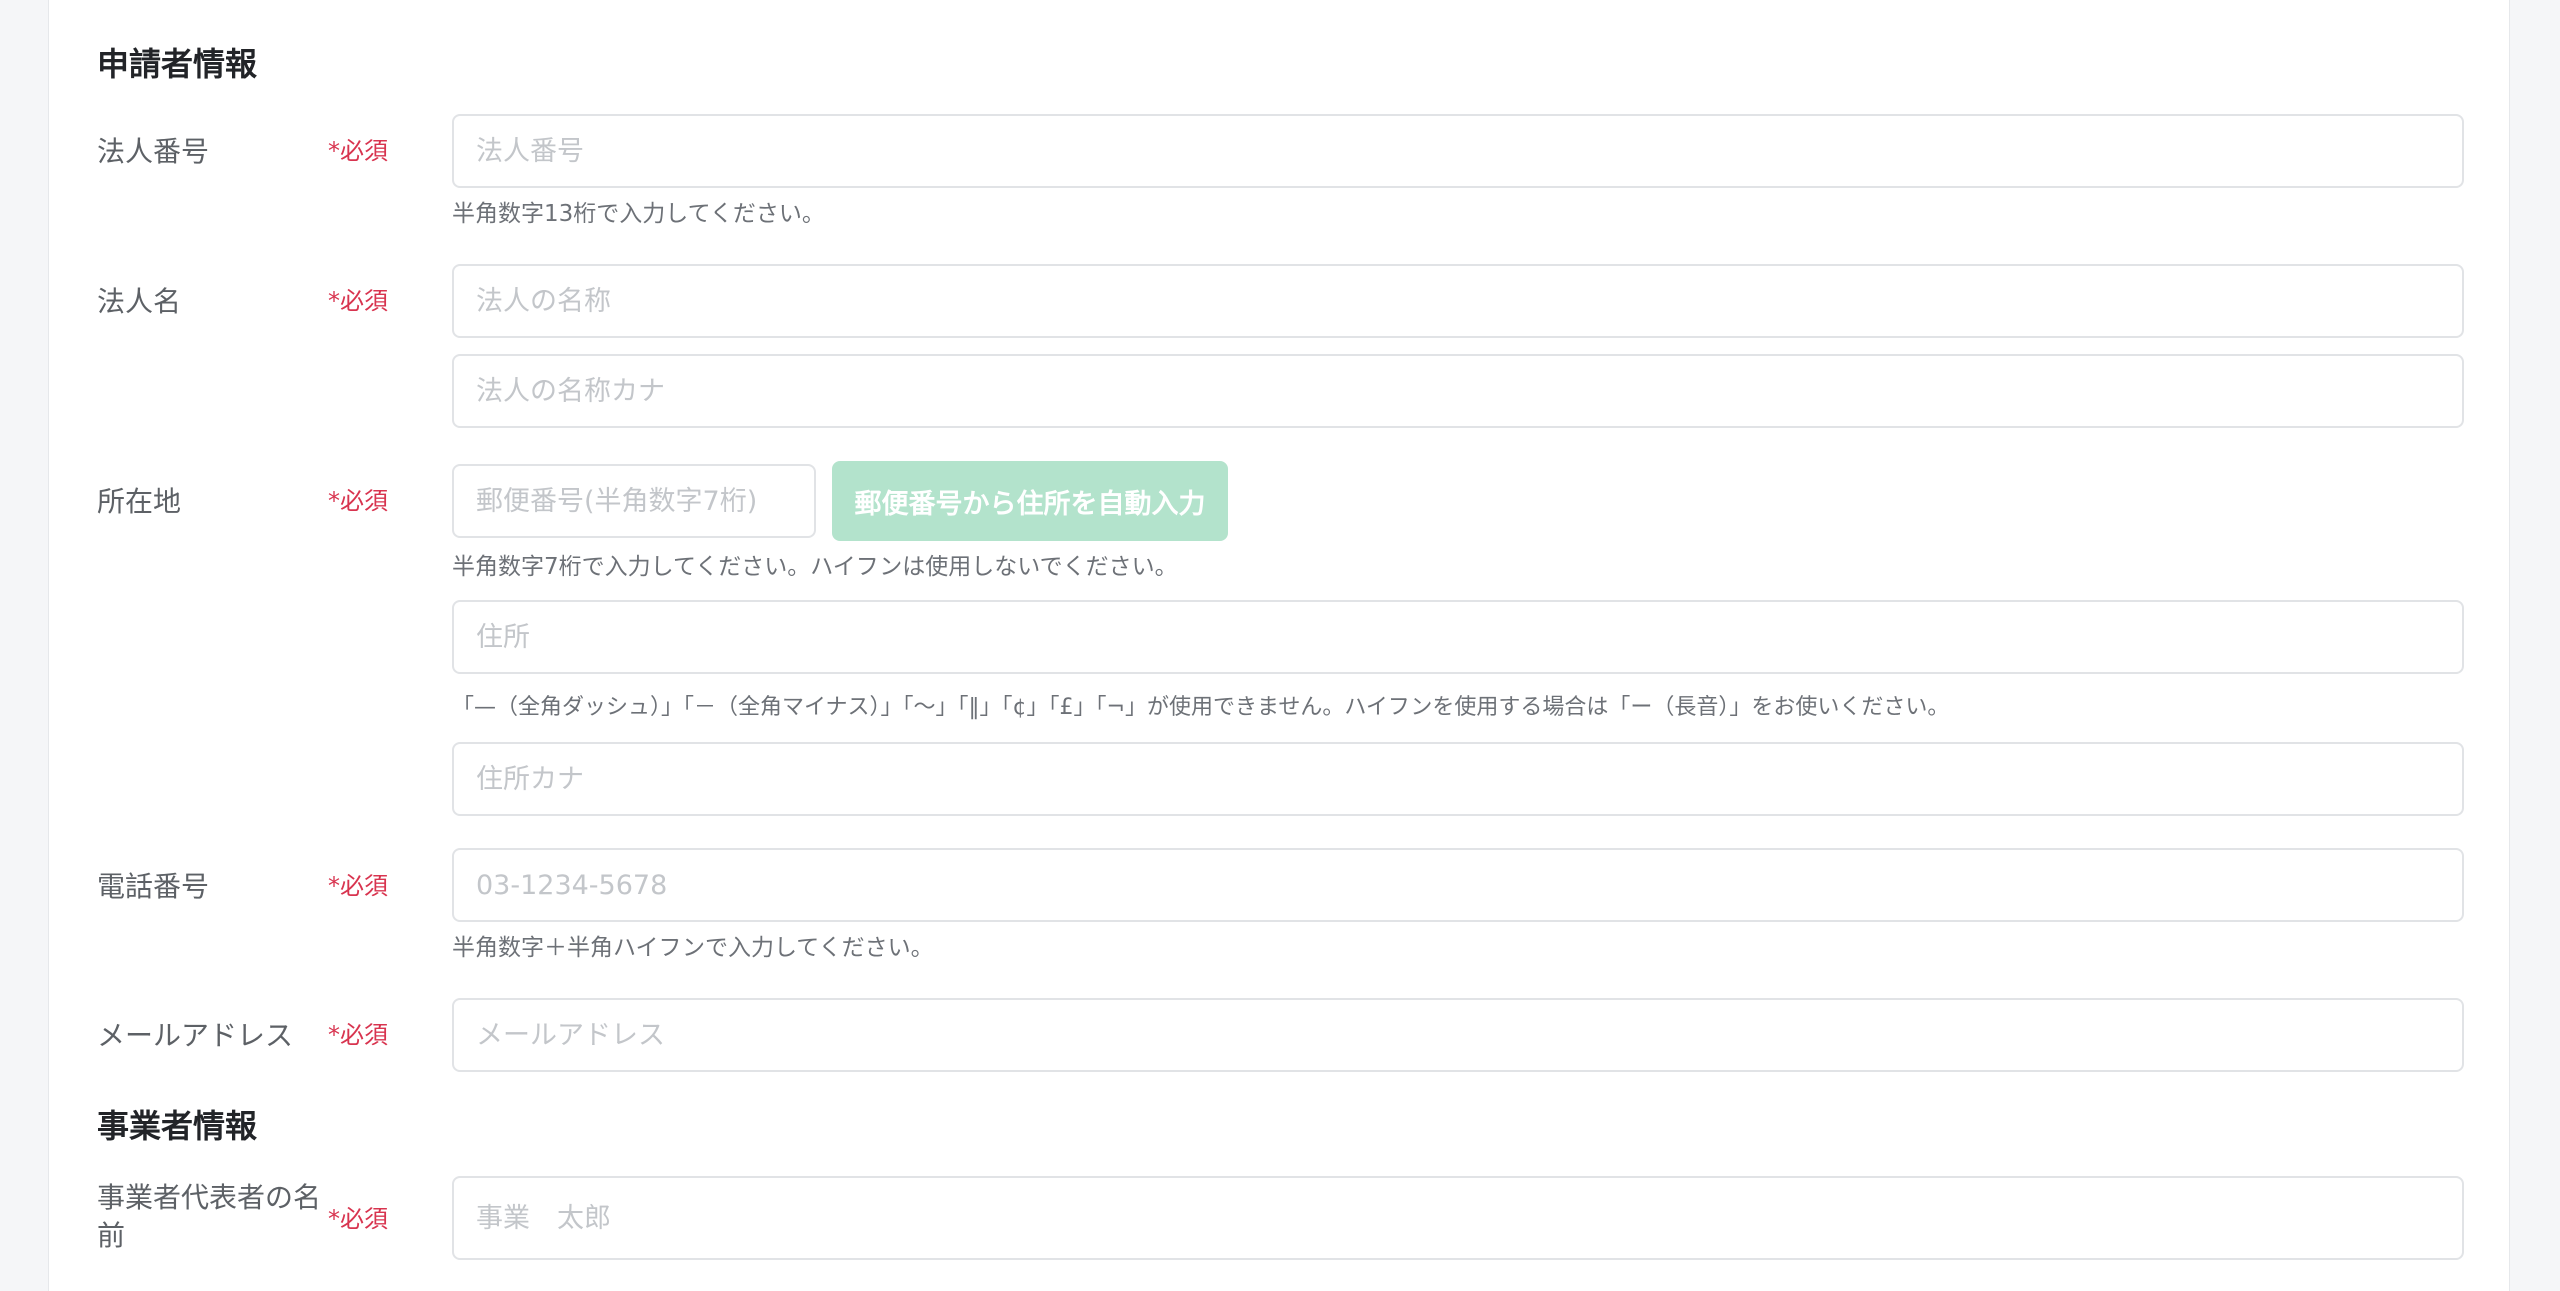 The width and height of the screenshot is (2560, 1291). What do you see at coordinates (153, 886) in the screenshot?
I see `phone-label: 電話番号` at bounding box center [153, 886].